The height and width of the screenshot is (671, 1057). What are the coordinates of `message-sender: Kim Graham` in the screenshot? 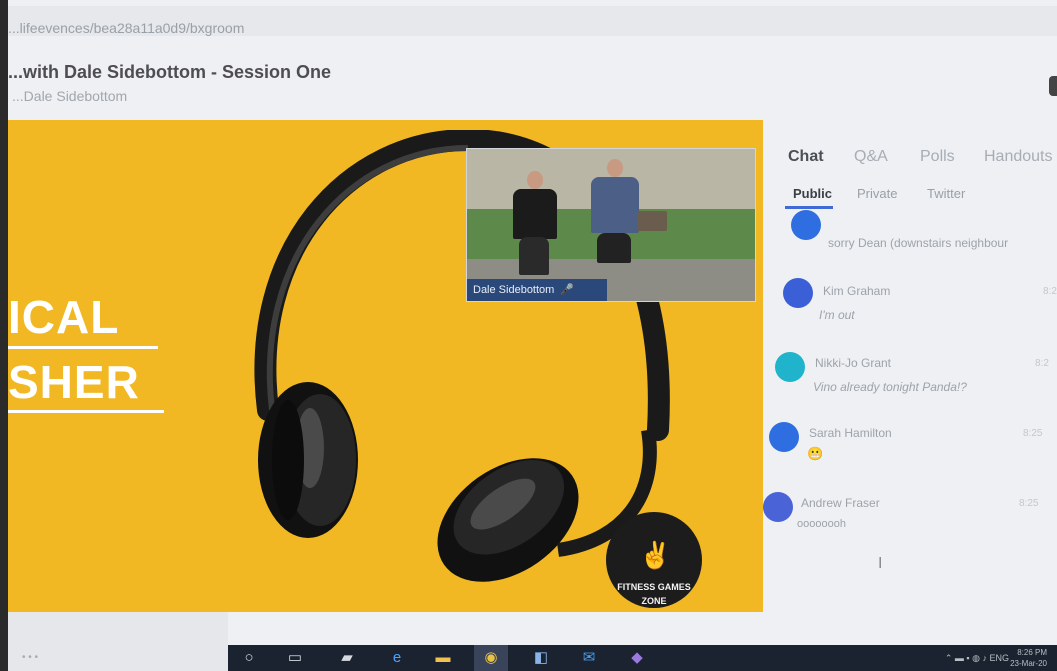 It's located at (857, 291).